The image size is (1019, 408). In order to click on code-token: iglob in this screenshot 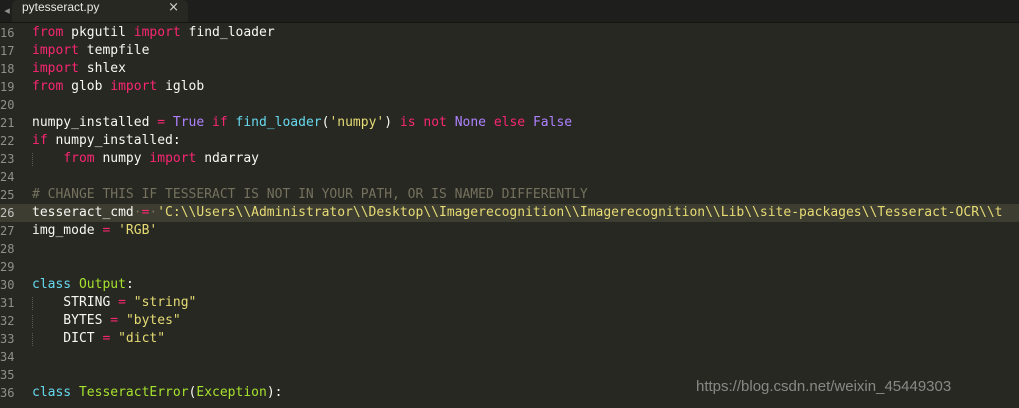, I will do `click(181, 86)`.